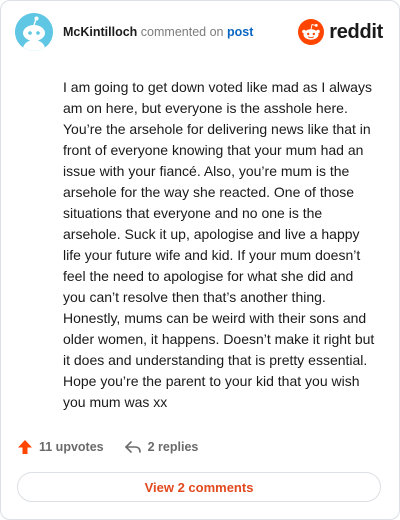 The width and height of the screenshot is (400, 520). I want to click on reddit-logo: reddit, so click(340, 32).